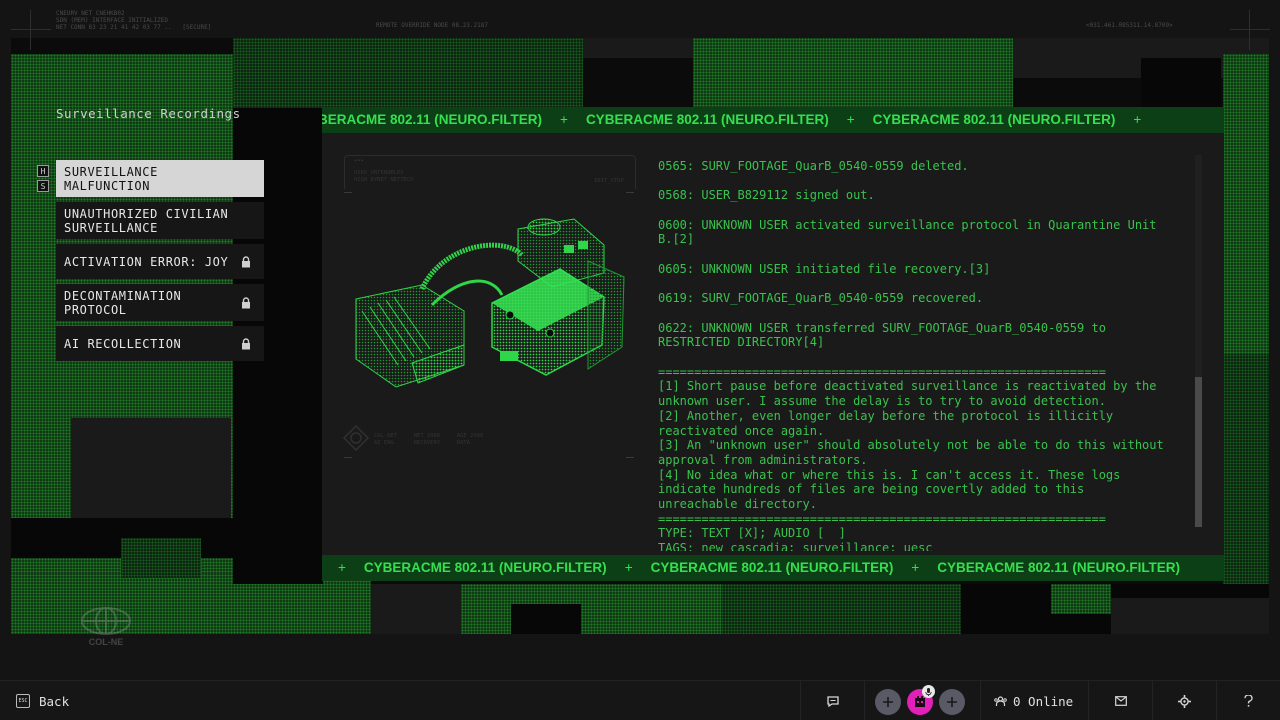 The height and width of the screenshot is (720, 1280). I want to click on emblem-icon, so click(356, 438).